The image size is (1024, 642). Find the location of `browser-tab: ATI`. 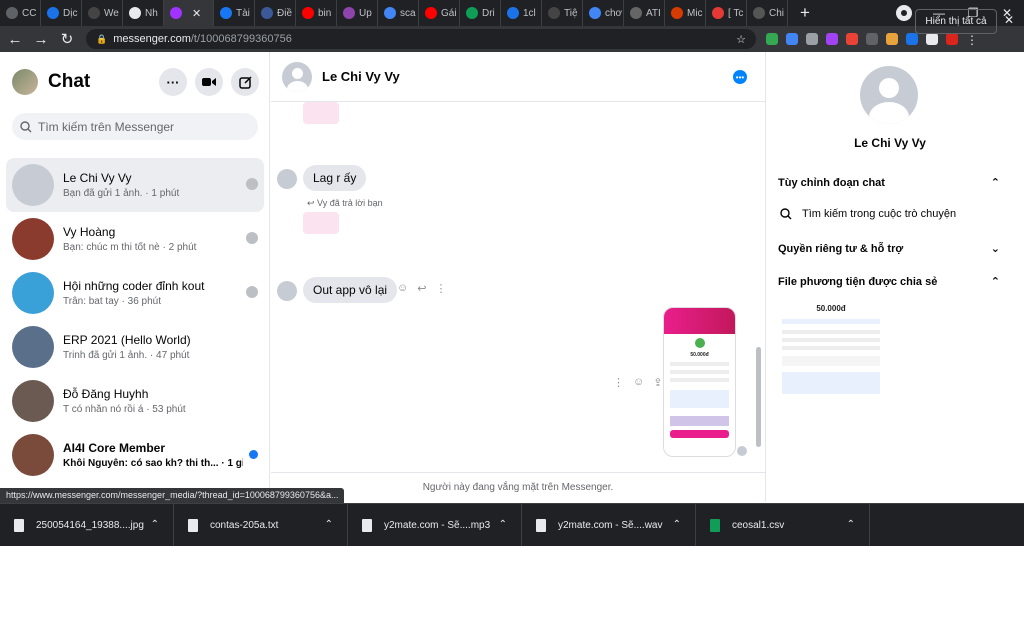

browser-tab: ATI is located at coordinates (644, 13).